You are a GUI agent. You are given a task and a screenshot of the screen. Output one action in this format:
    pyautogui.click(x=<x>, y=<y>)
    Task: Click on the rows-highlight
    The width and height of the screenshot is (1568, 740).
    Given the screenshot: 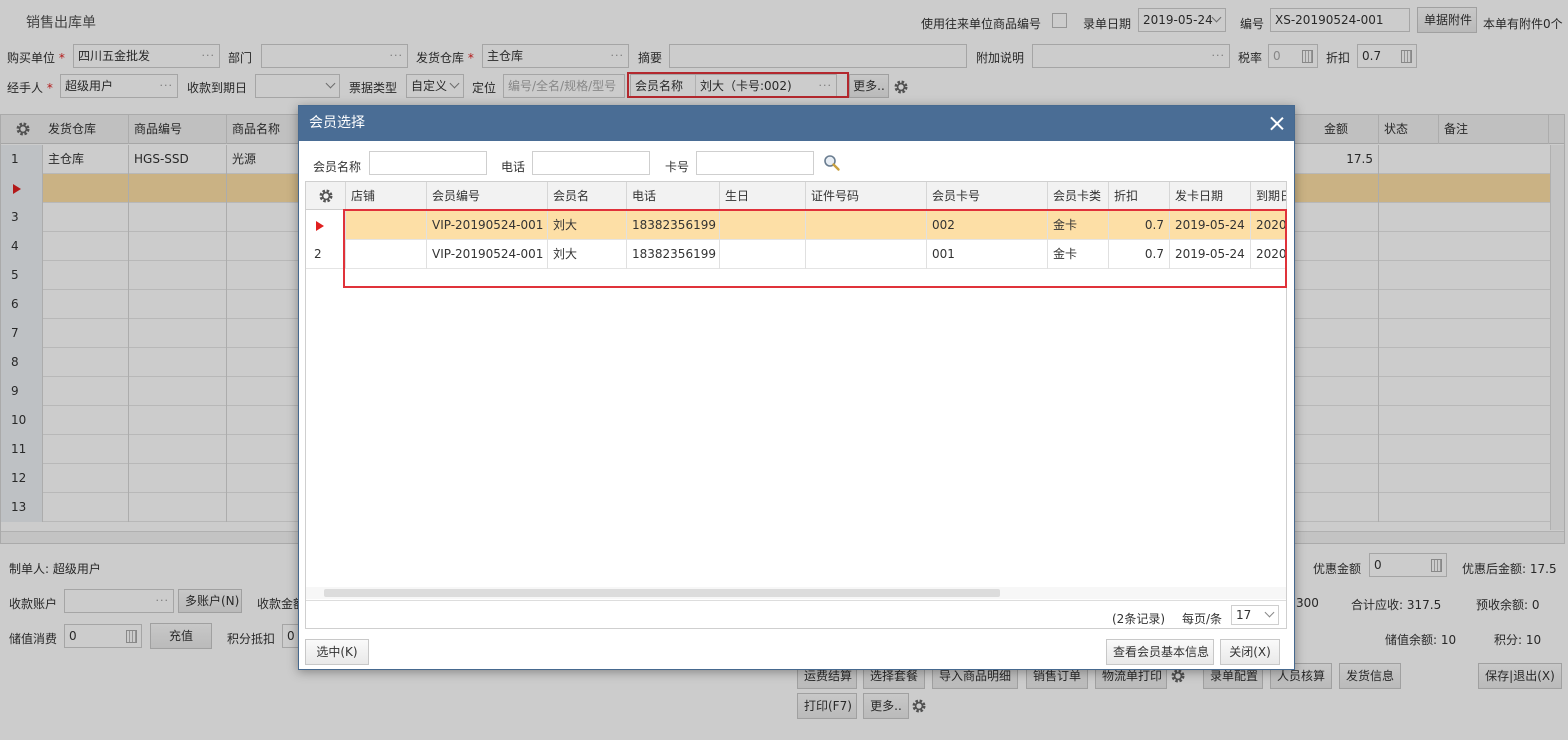 What is the action you would take?
    pyautogui.click(x=815, y=248)
    